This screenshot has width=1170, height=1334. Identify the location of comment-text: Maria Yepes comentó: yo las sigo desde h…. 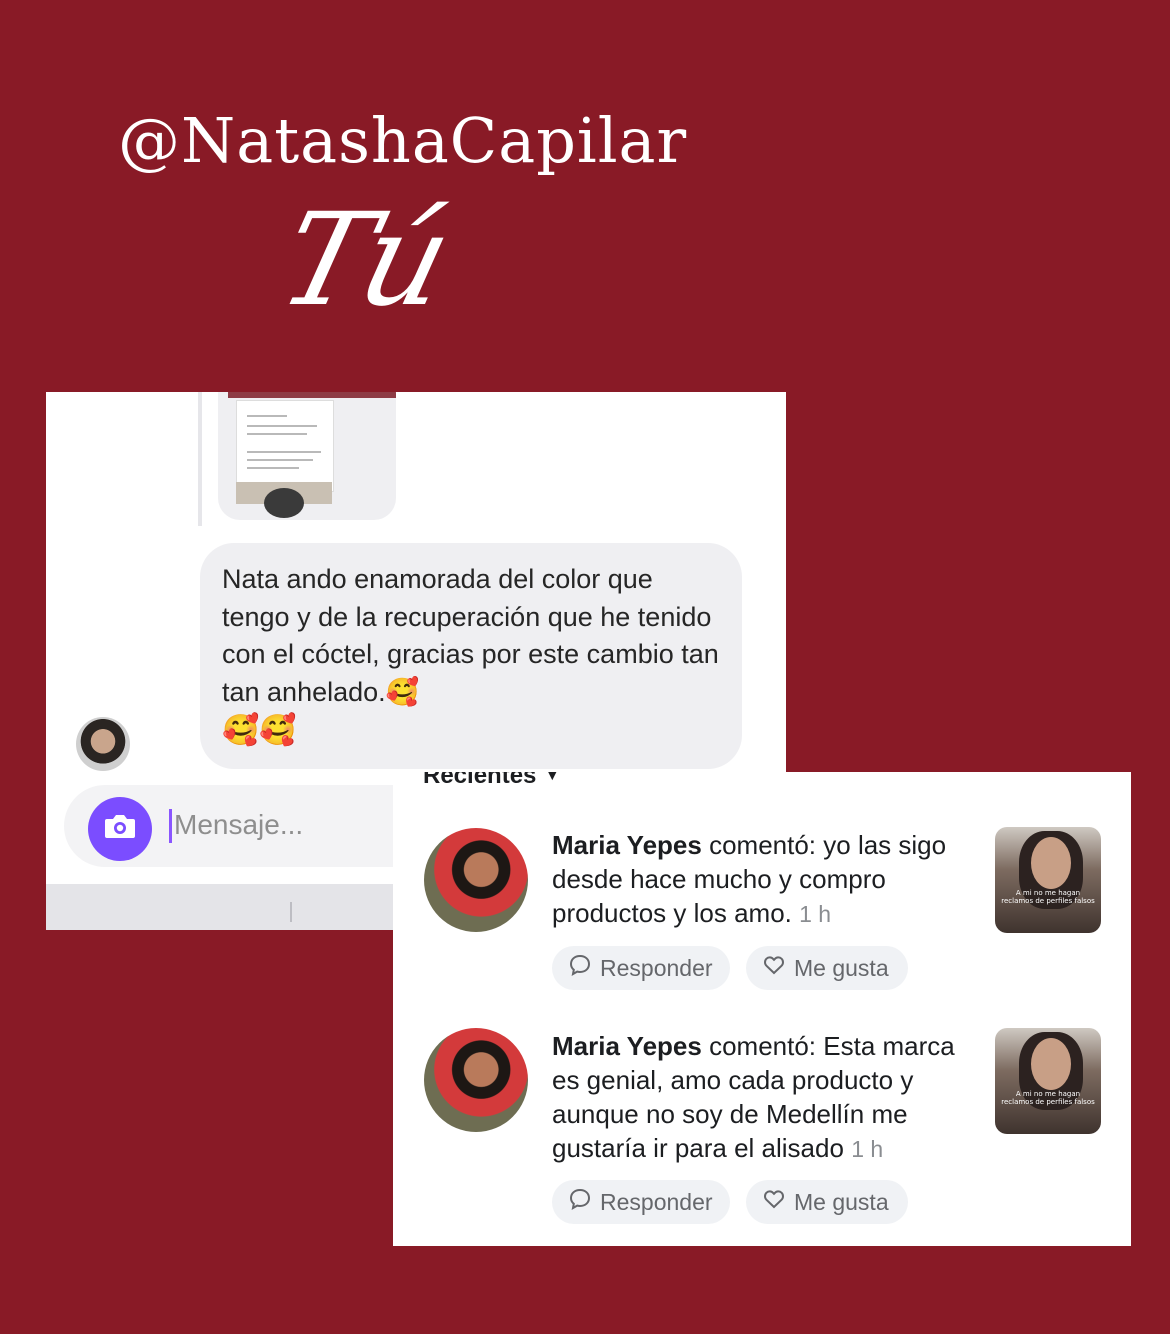
(764, 879).